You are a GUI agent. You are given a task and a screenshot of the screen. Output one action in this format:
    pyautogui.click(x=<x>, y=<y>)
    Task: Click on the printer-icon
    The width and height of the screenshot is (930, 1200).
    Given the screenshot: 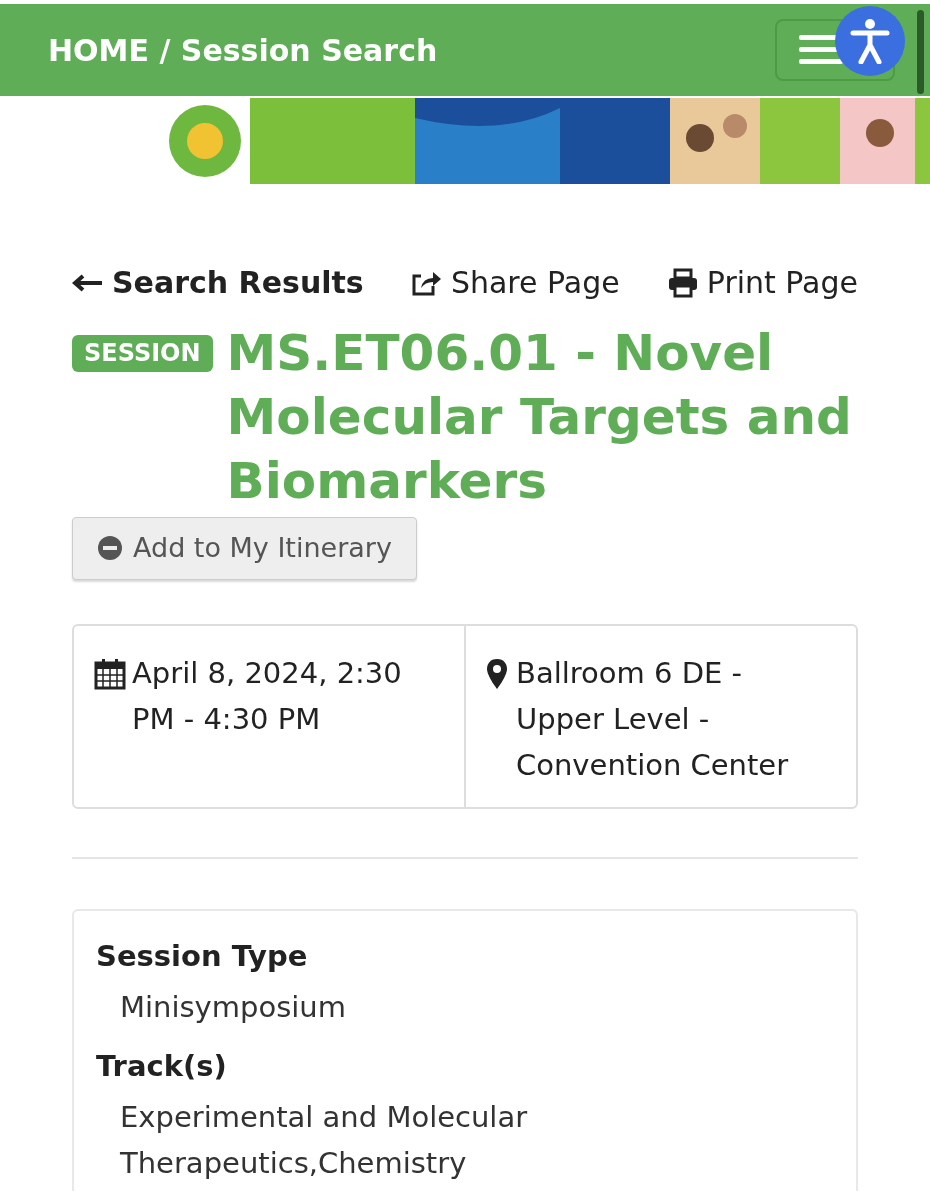 What is the action you would take?
    pyautogui.click(x=682, y=282)
    